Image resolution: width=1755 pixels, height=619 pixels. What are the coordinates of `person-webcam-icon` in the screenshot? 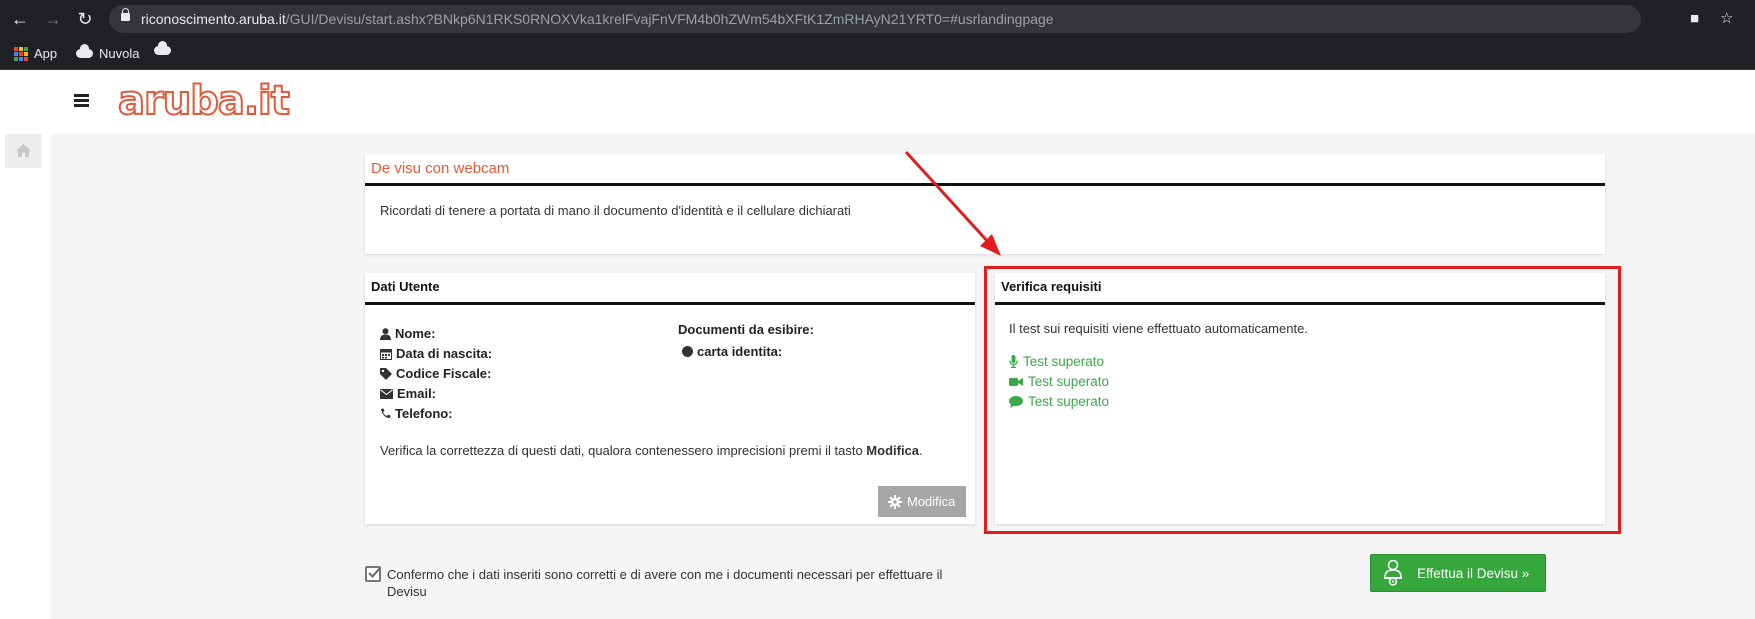 It's located at (1393, 573).